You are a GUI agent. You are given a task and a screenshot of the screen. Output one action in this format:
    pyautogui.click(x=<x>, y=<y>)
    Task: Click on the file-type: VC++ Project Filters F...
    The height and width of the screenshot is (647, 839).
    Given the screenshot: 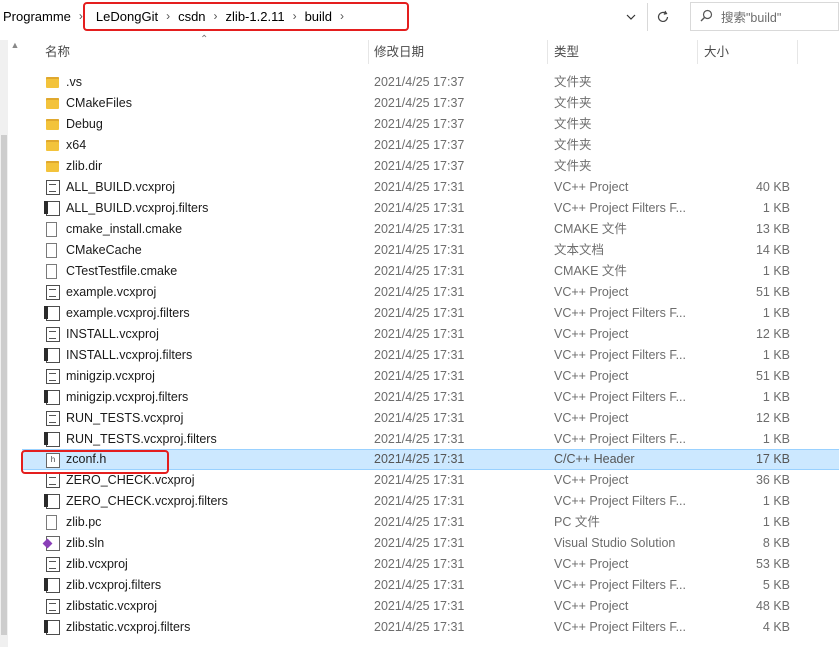 What is the action you would take?
    pyautogui.click(x=620, y=439)
    